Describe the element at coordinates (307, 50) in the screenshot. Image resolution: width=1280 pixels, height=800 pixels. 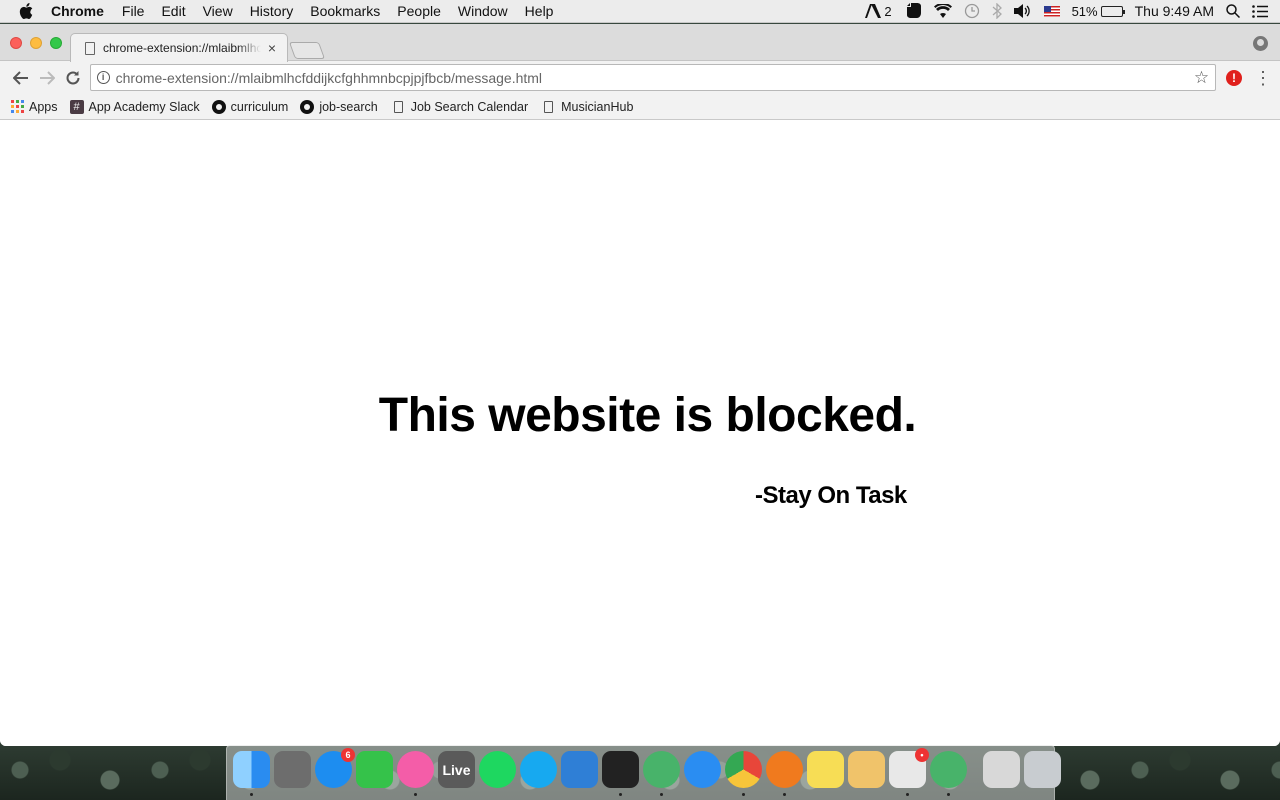
I see `new-tab-button` at that location.